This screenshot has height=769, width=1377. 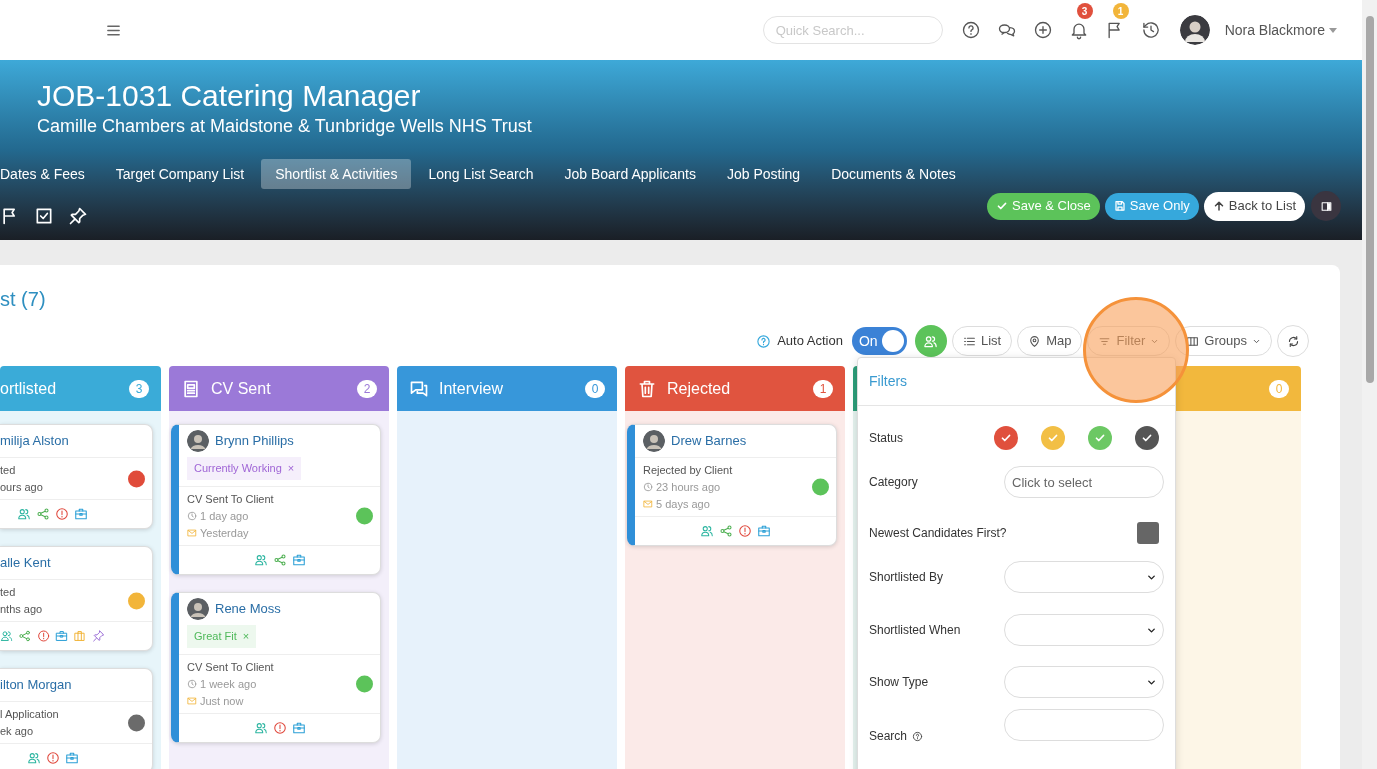 What do you see at coordinates (938, 533) in the screenshot?
I see `field-label: Newest Candidates First?` at bounding box center [938, 533].